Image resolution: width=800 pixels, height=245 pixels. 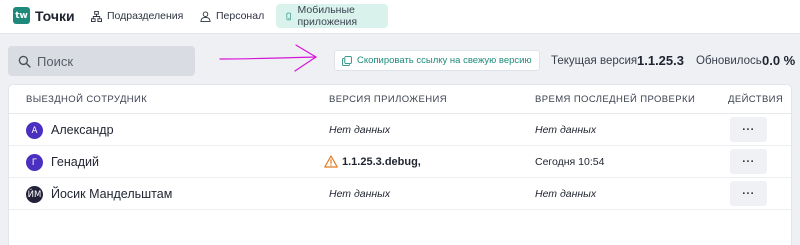 I want to click on column-header-app-version: Версия приложения, so click(x=388, y=99).